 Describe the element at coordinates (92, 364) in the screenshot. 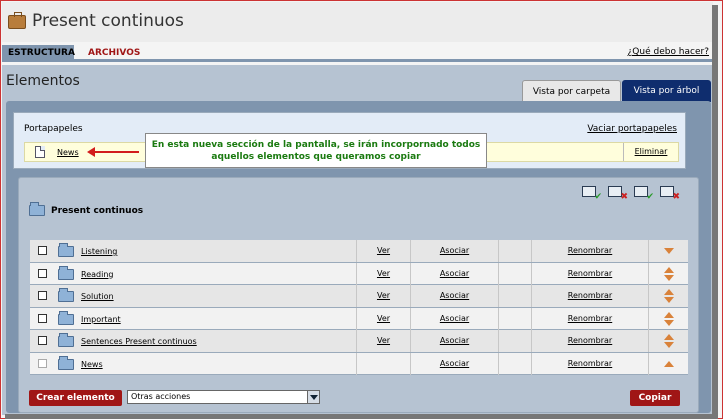

I see `row-name-link: News` at that location.